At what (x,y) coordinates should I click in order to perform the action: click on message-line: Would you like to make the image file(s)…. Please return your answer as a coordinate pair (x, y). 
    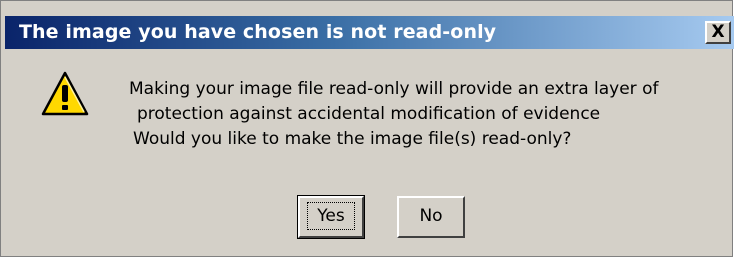
    Looking at the image, I should click on (352, 139).